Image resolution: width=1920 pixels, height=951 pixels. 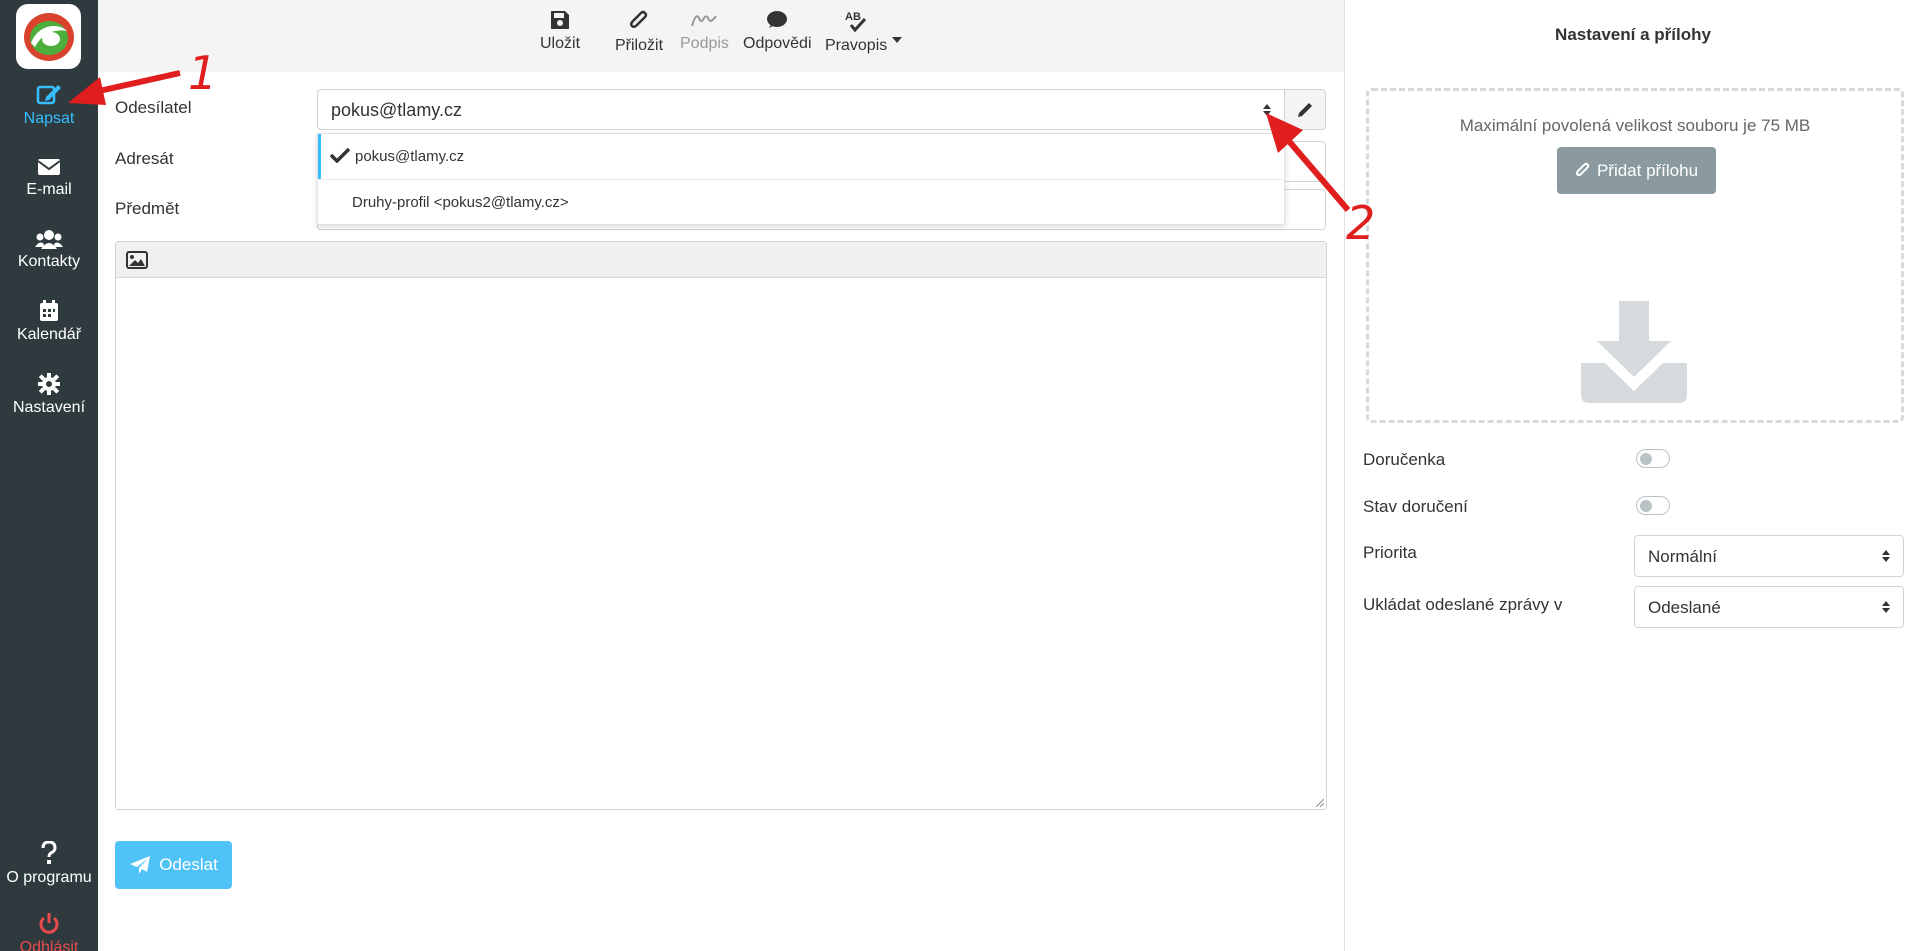 What do you see at coordinates (1633, 34) in the screenshot?
I see `panel-title: Nastavení a přílohy` at bounding box center [1633, 34].